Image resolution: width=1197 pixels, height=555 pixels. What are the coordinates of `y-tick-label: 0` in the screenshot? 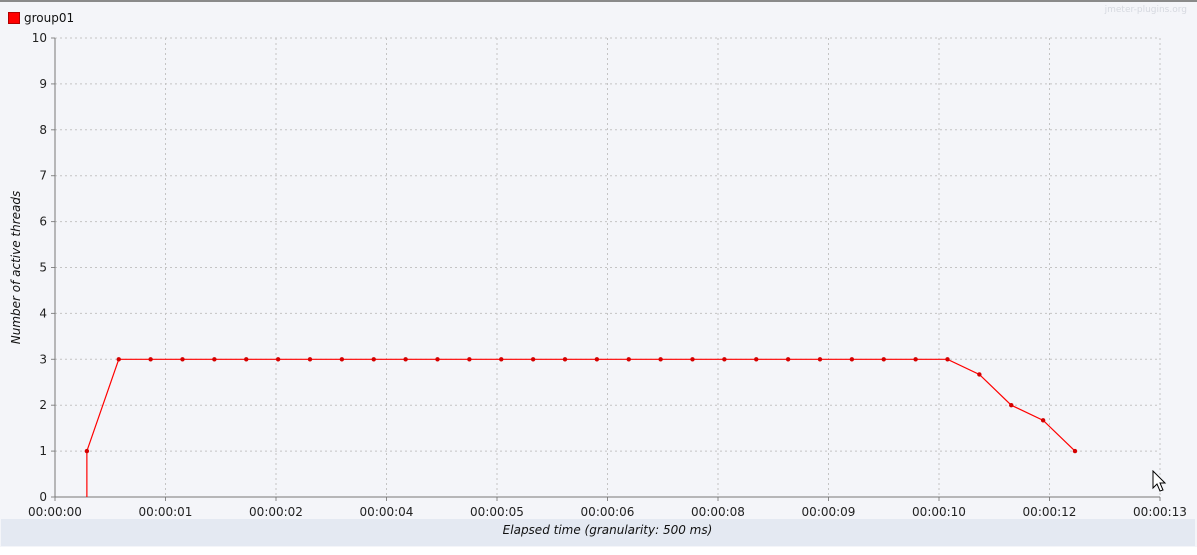 It's located at (43, 497).